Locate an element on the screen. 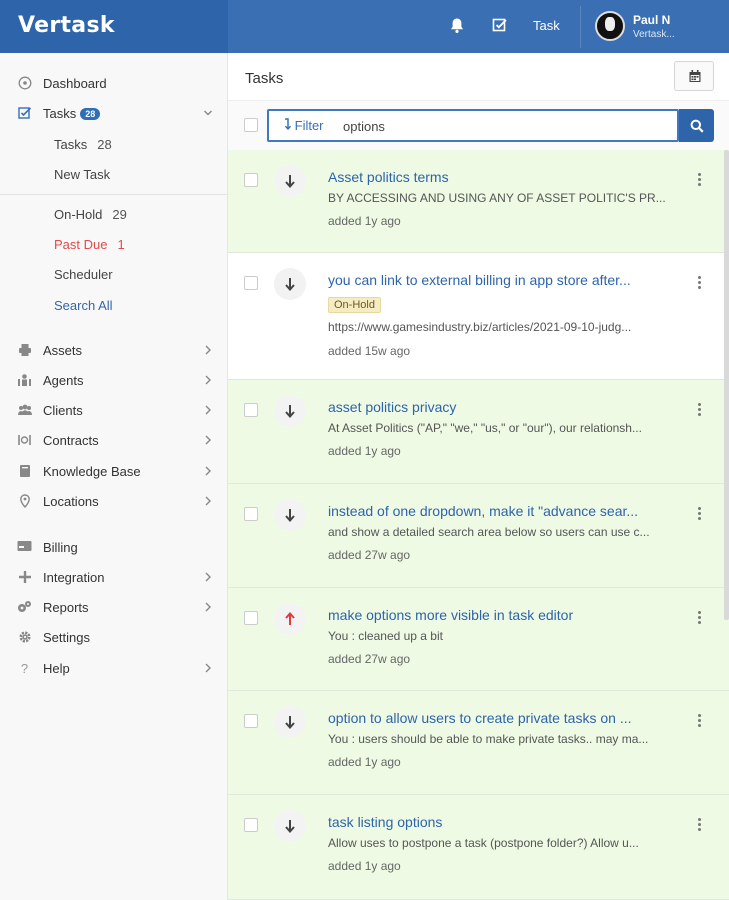 The width and height of the screenshot is (729, 900). sidebar-item-knowledge-base: Knowledge Base is located at coordinates (114, 472).